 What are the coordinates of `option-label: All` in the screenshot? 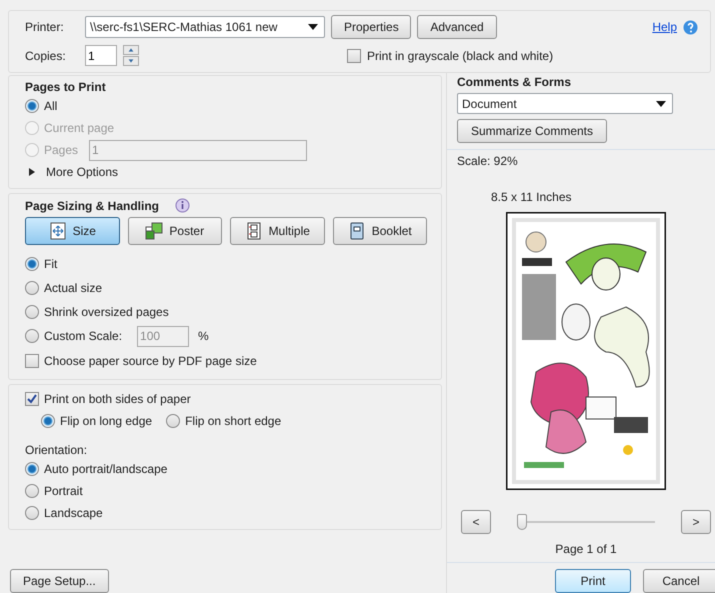 It's located at (51, 106).